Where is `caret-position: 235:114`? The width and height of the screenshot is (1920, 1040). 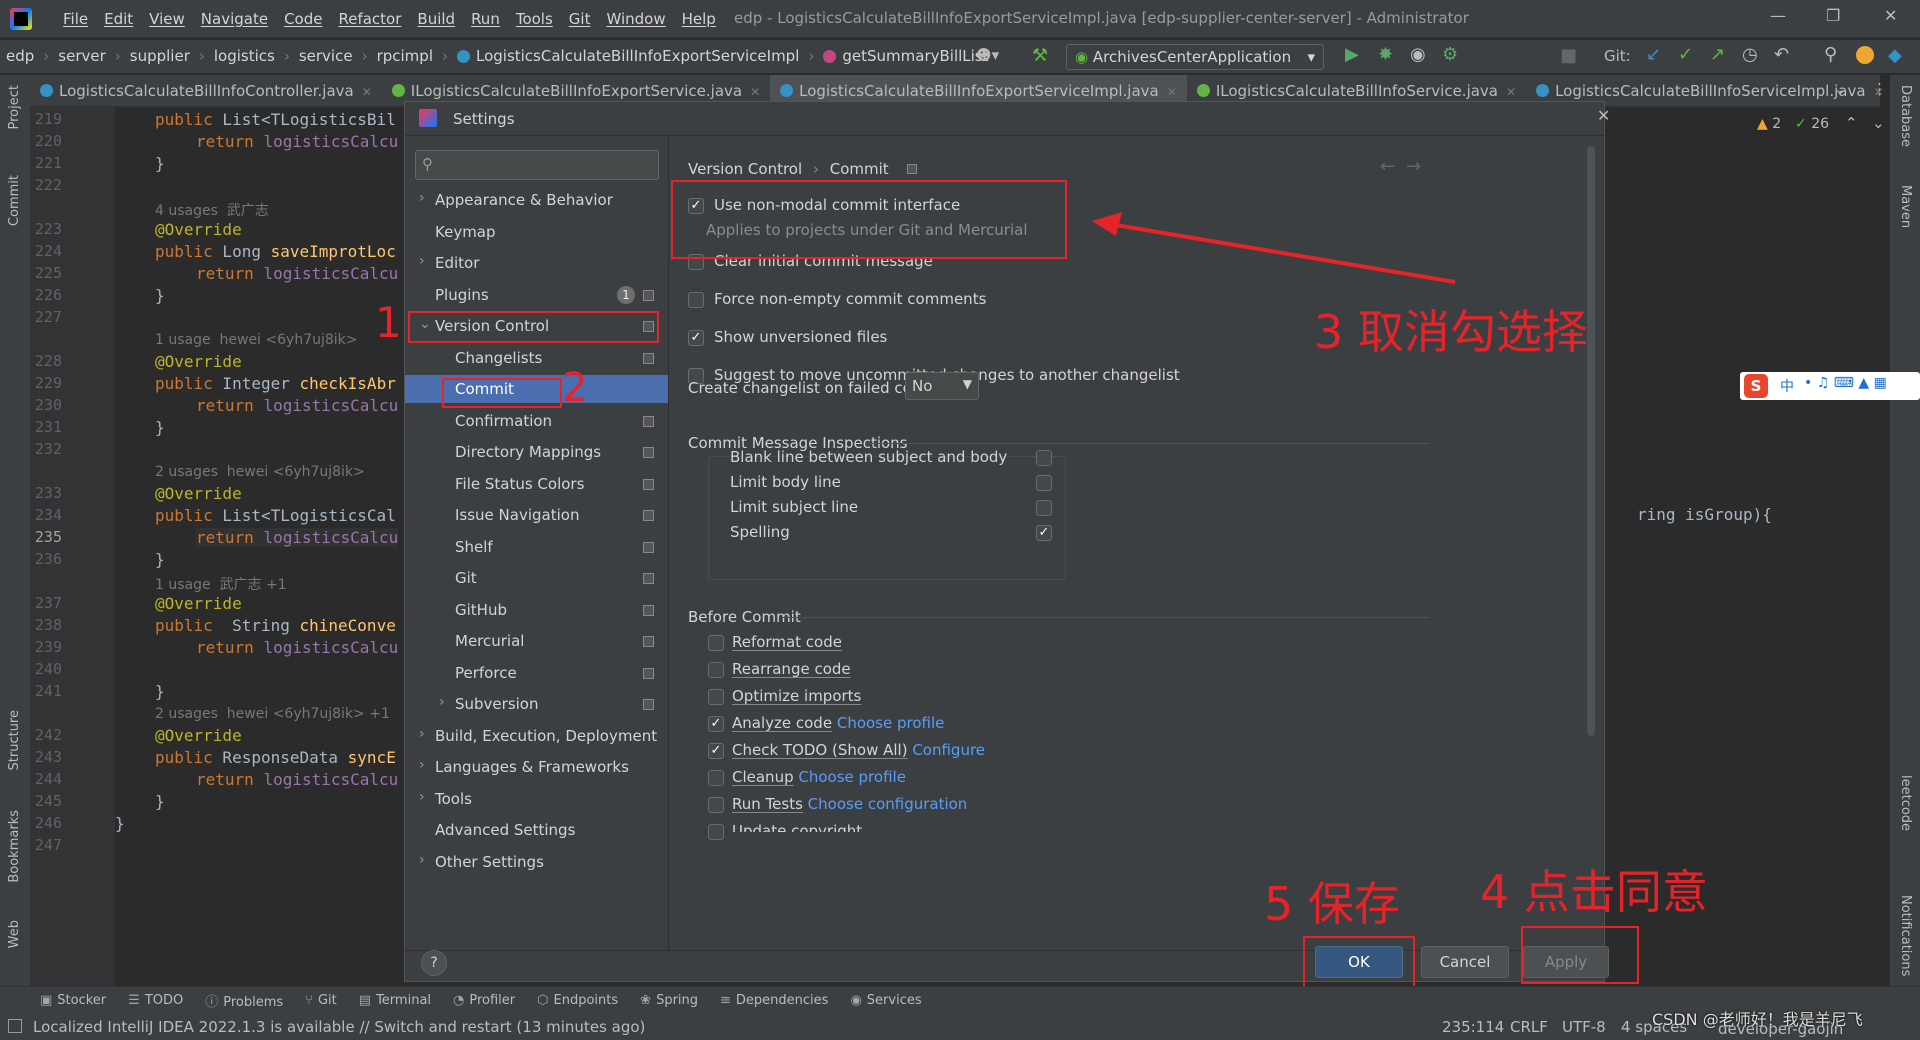
caret-position: 235:114 is located at coordinates (1473, 1027).